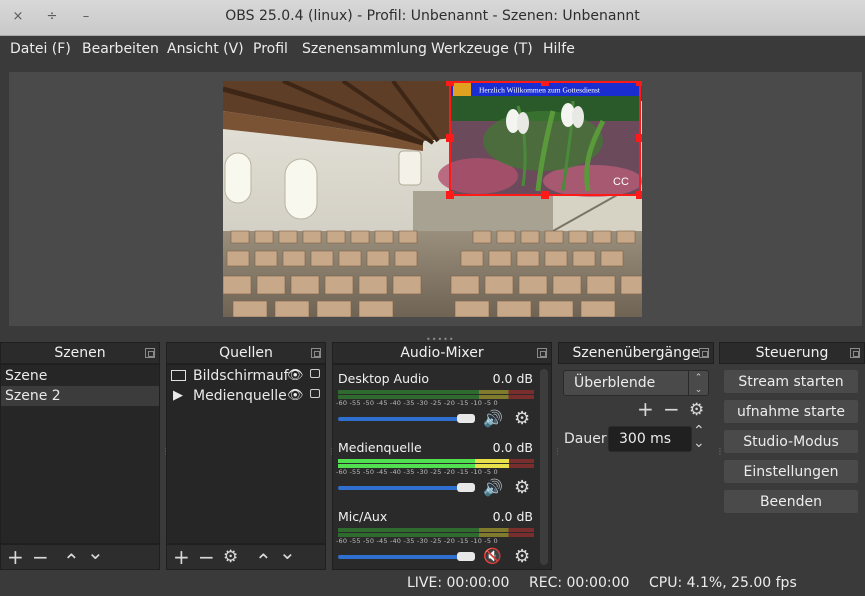 The image size is (865, 596). I want to click on scenes-list: Szene Szene 2, so click(80, 454).